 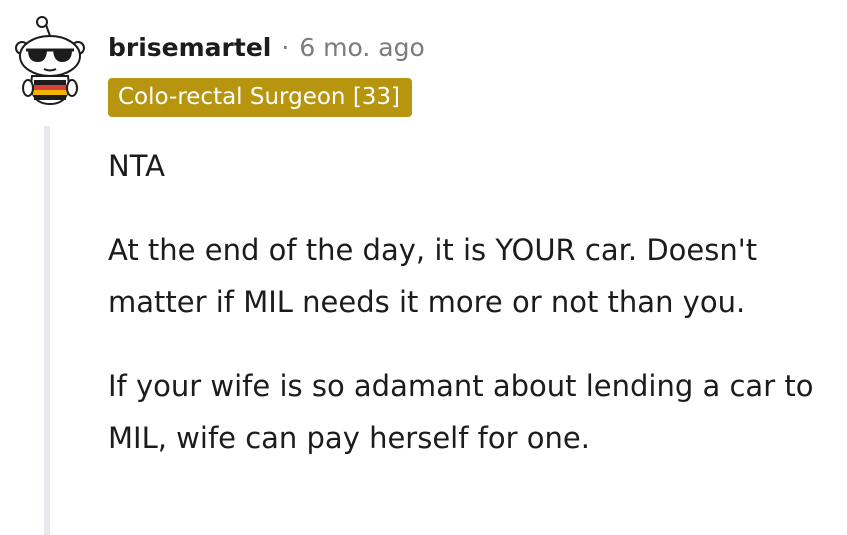 What do you see at coordinates (260, 97) in the screenshot?
I see `user-flair-badge: Colo-rectal Surgeon [33]` at bounding box center [260, 97].